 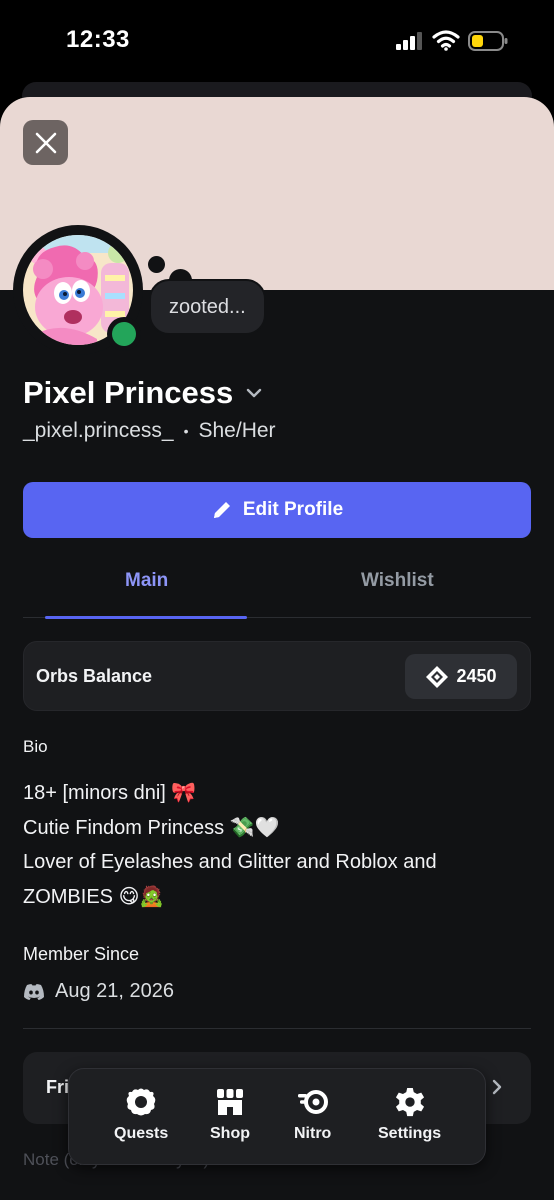 What do you see at coordinates (34, 991) in the screenshot?
I see `discord-icon` at bounding box center [34, 991].